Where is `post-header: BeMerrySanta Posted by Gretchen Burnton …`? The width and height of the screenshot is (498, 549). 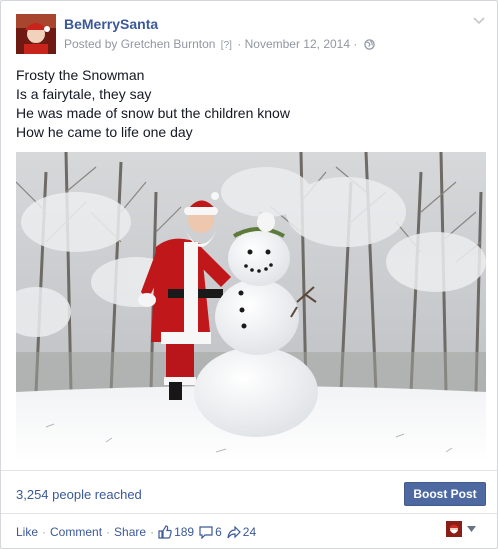
post-header: BeMerrySanta Posted by Gretchen Burnton … is located at coordinates (250, 35).